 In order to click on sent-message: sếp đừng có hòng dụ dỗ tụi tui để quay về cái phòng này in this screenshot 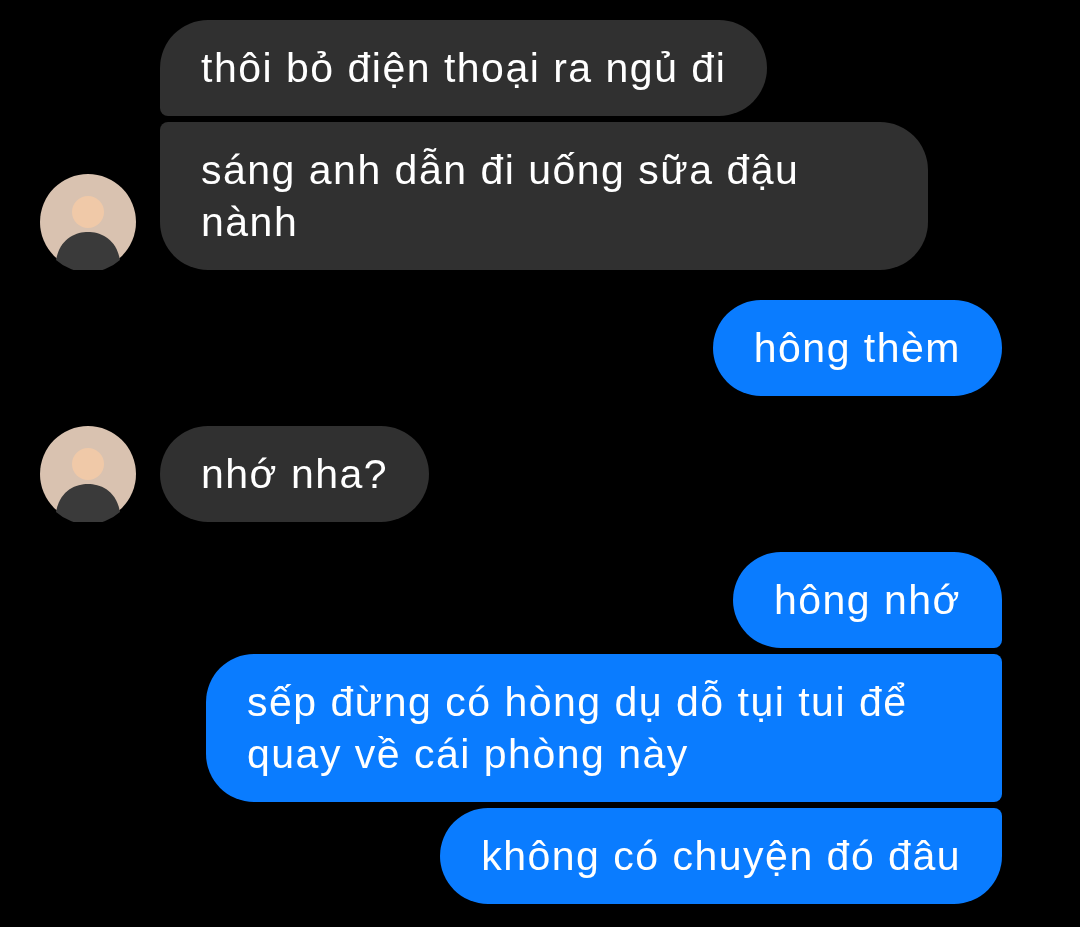, I will do `click(604, 728)`.